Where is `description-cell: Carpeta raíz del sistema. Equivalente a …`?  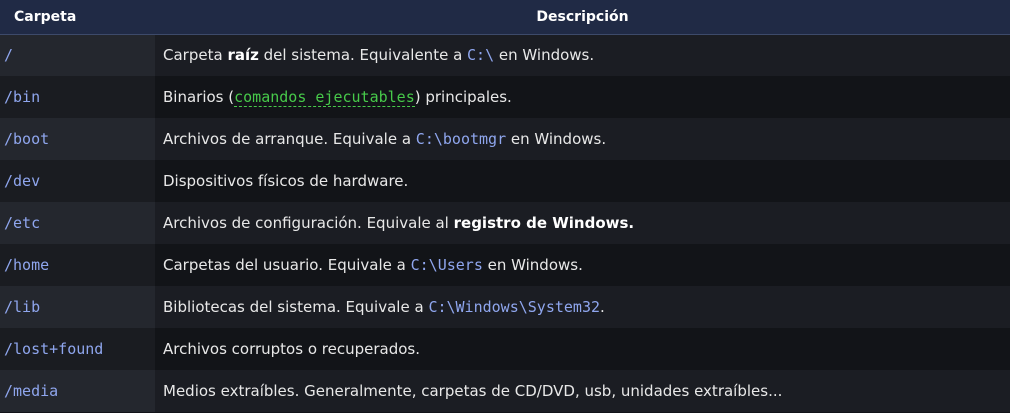 description-cell: Carpeta raíz del sistema. Equivalente a … is located at coordinates (582, 55).